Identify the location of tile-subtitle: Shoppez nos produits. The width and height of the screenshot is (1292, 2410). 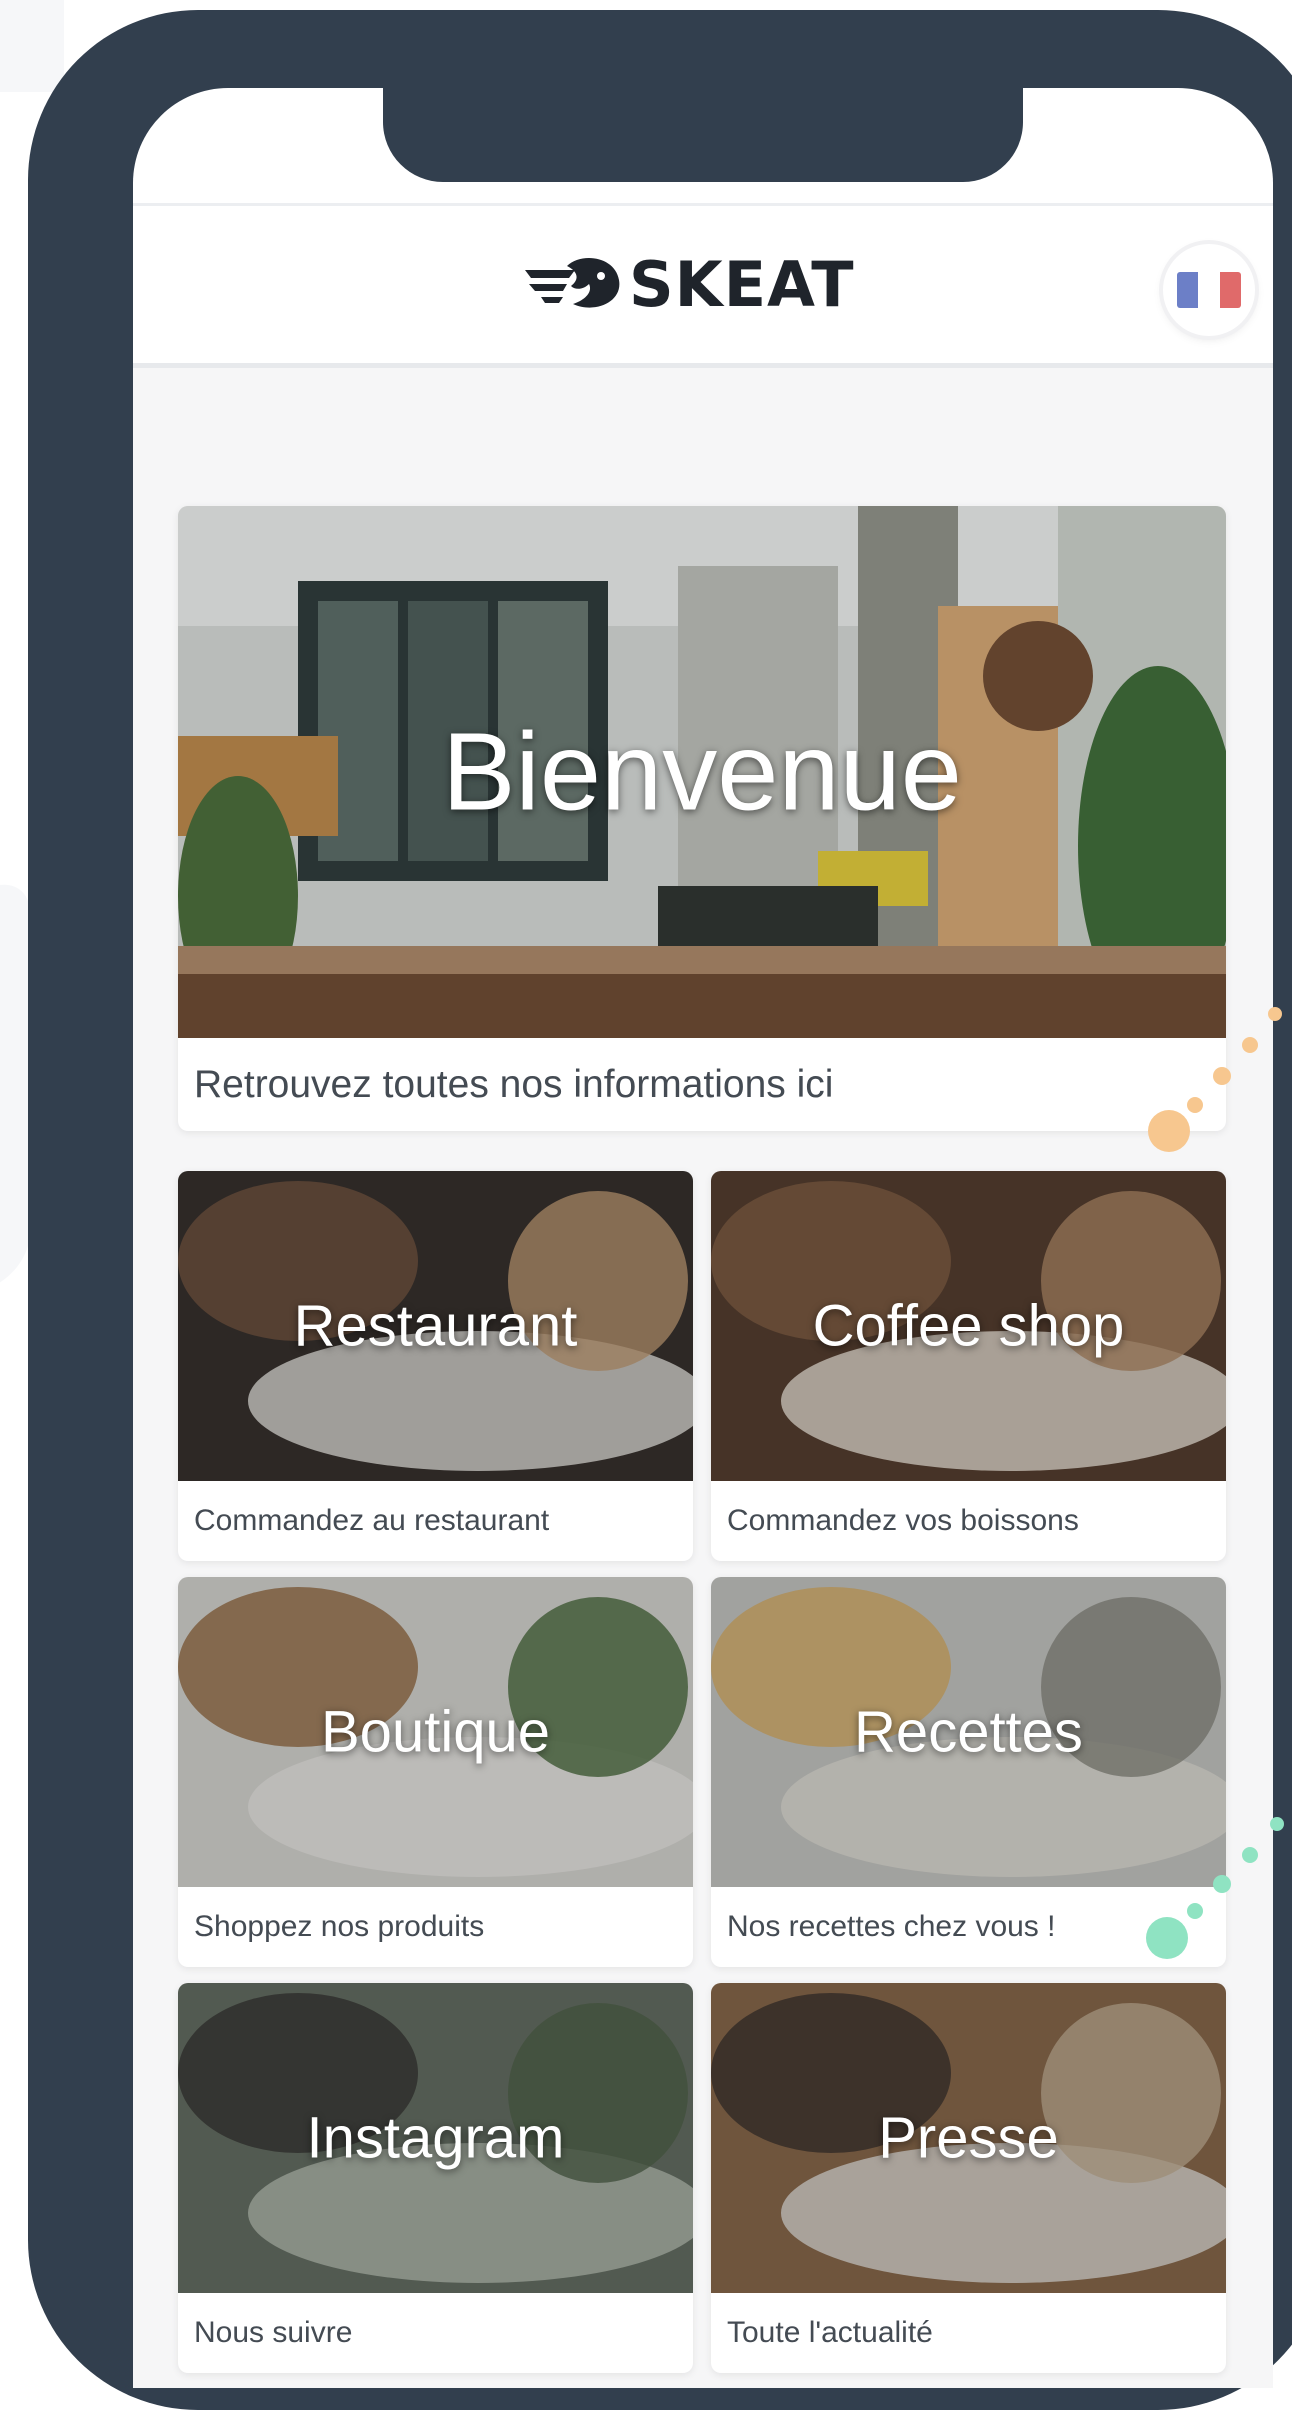
(339, 1926).